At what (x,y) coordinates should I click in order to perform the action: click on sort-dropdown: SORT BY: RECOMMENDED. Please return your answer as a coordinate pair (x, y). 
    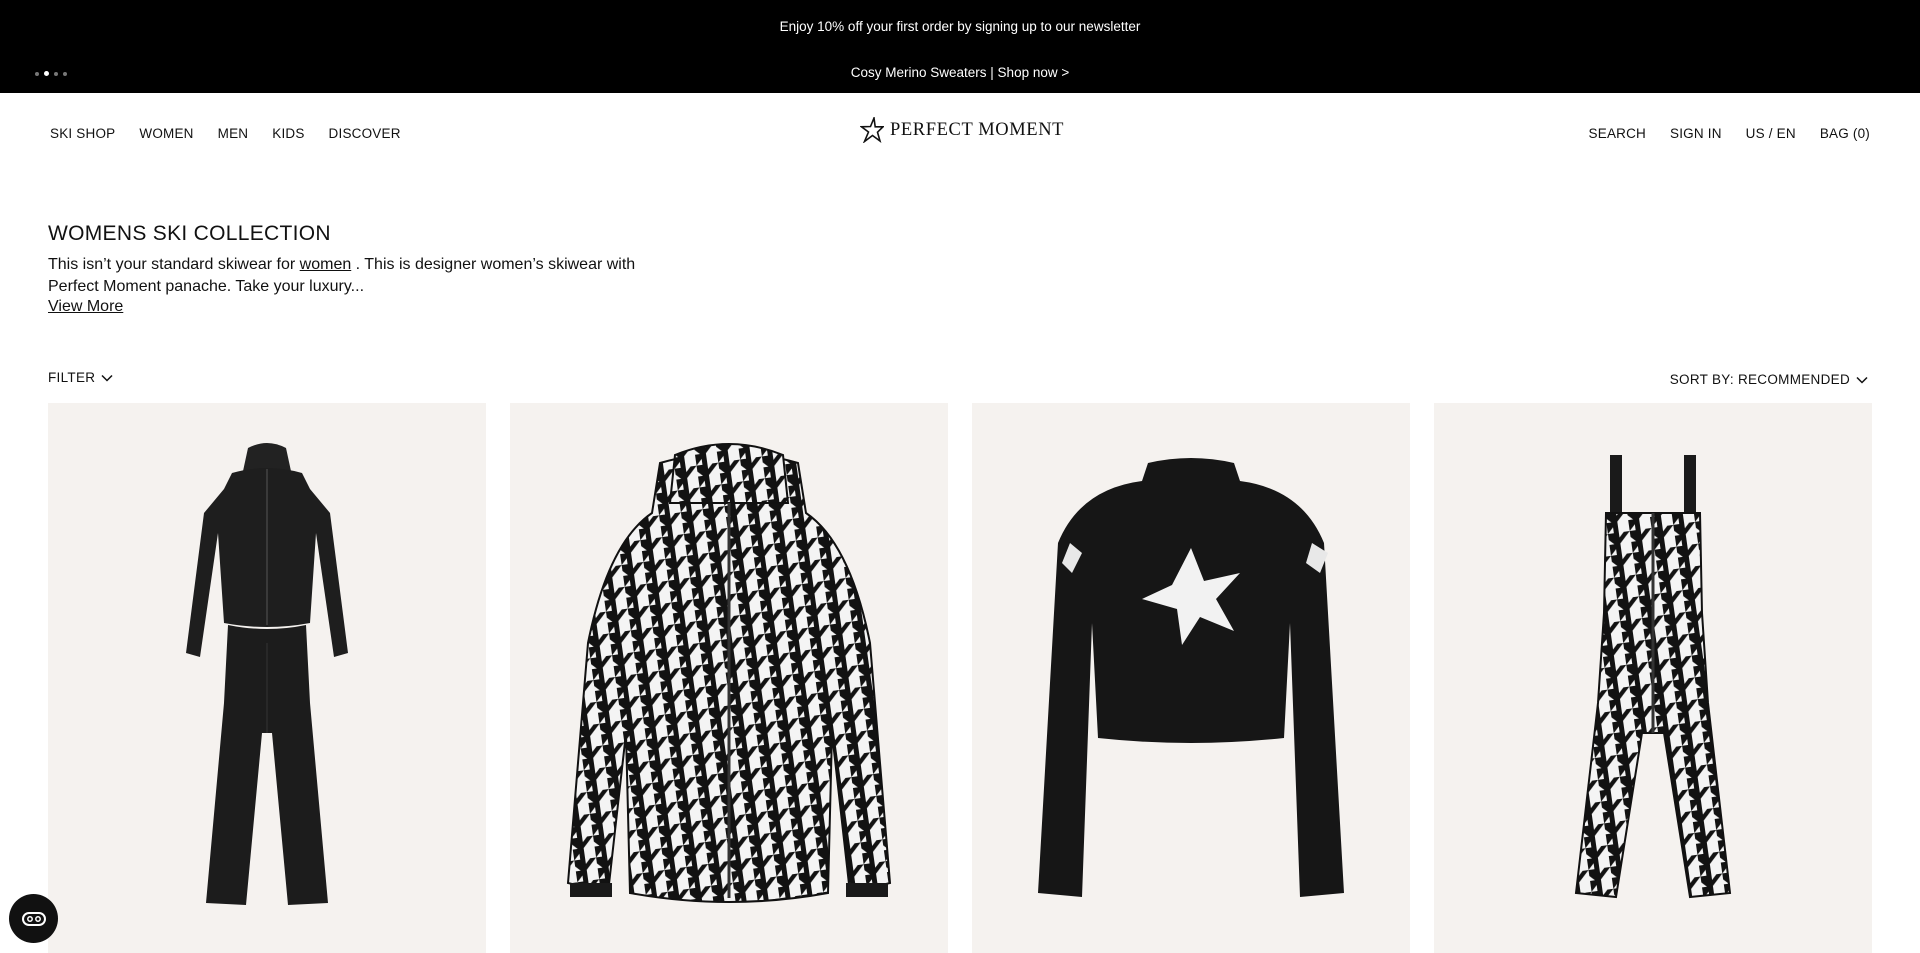
    Looking at the image, I should click on (1769, 379).